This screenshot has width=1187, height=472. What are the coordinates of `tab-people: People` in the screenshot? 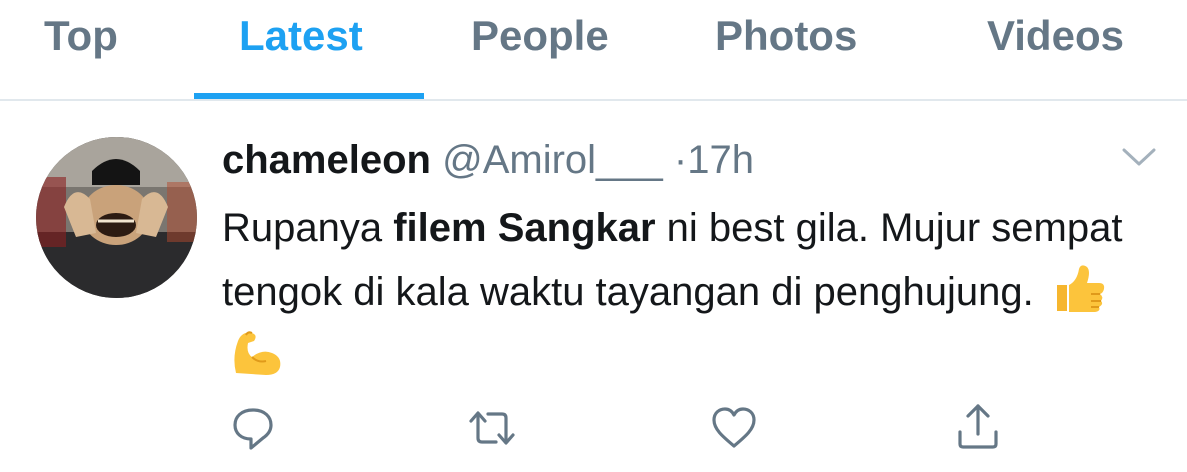 It's located at (540, 36).